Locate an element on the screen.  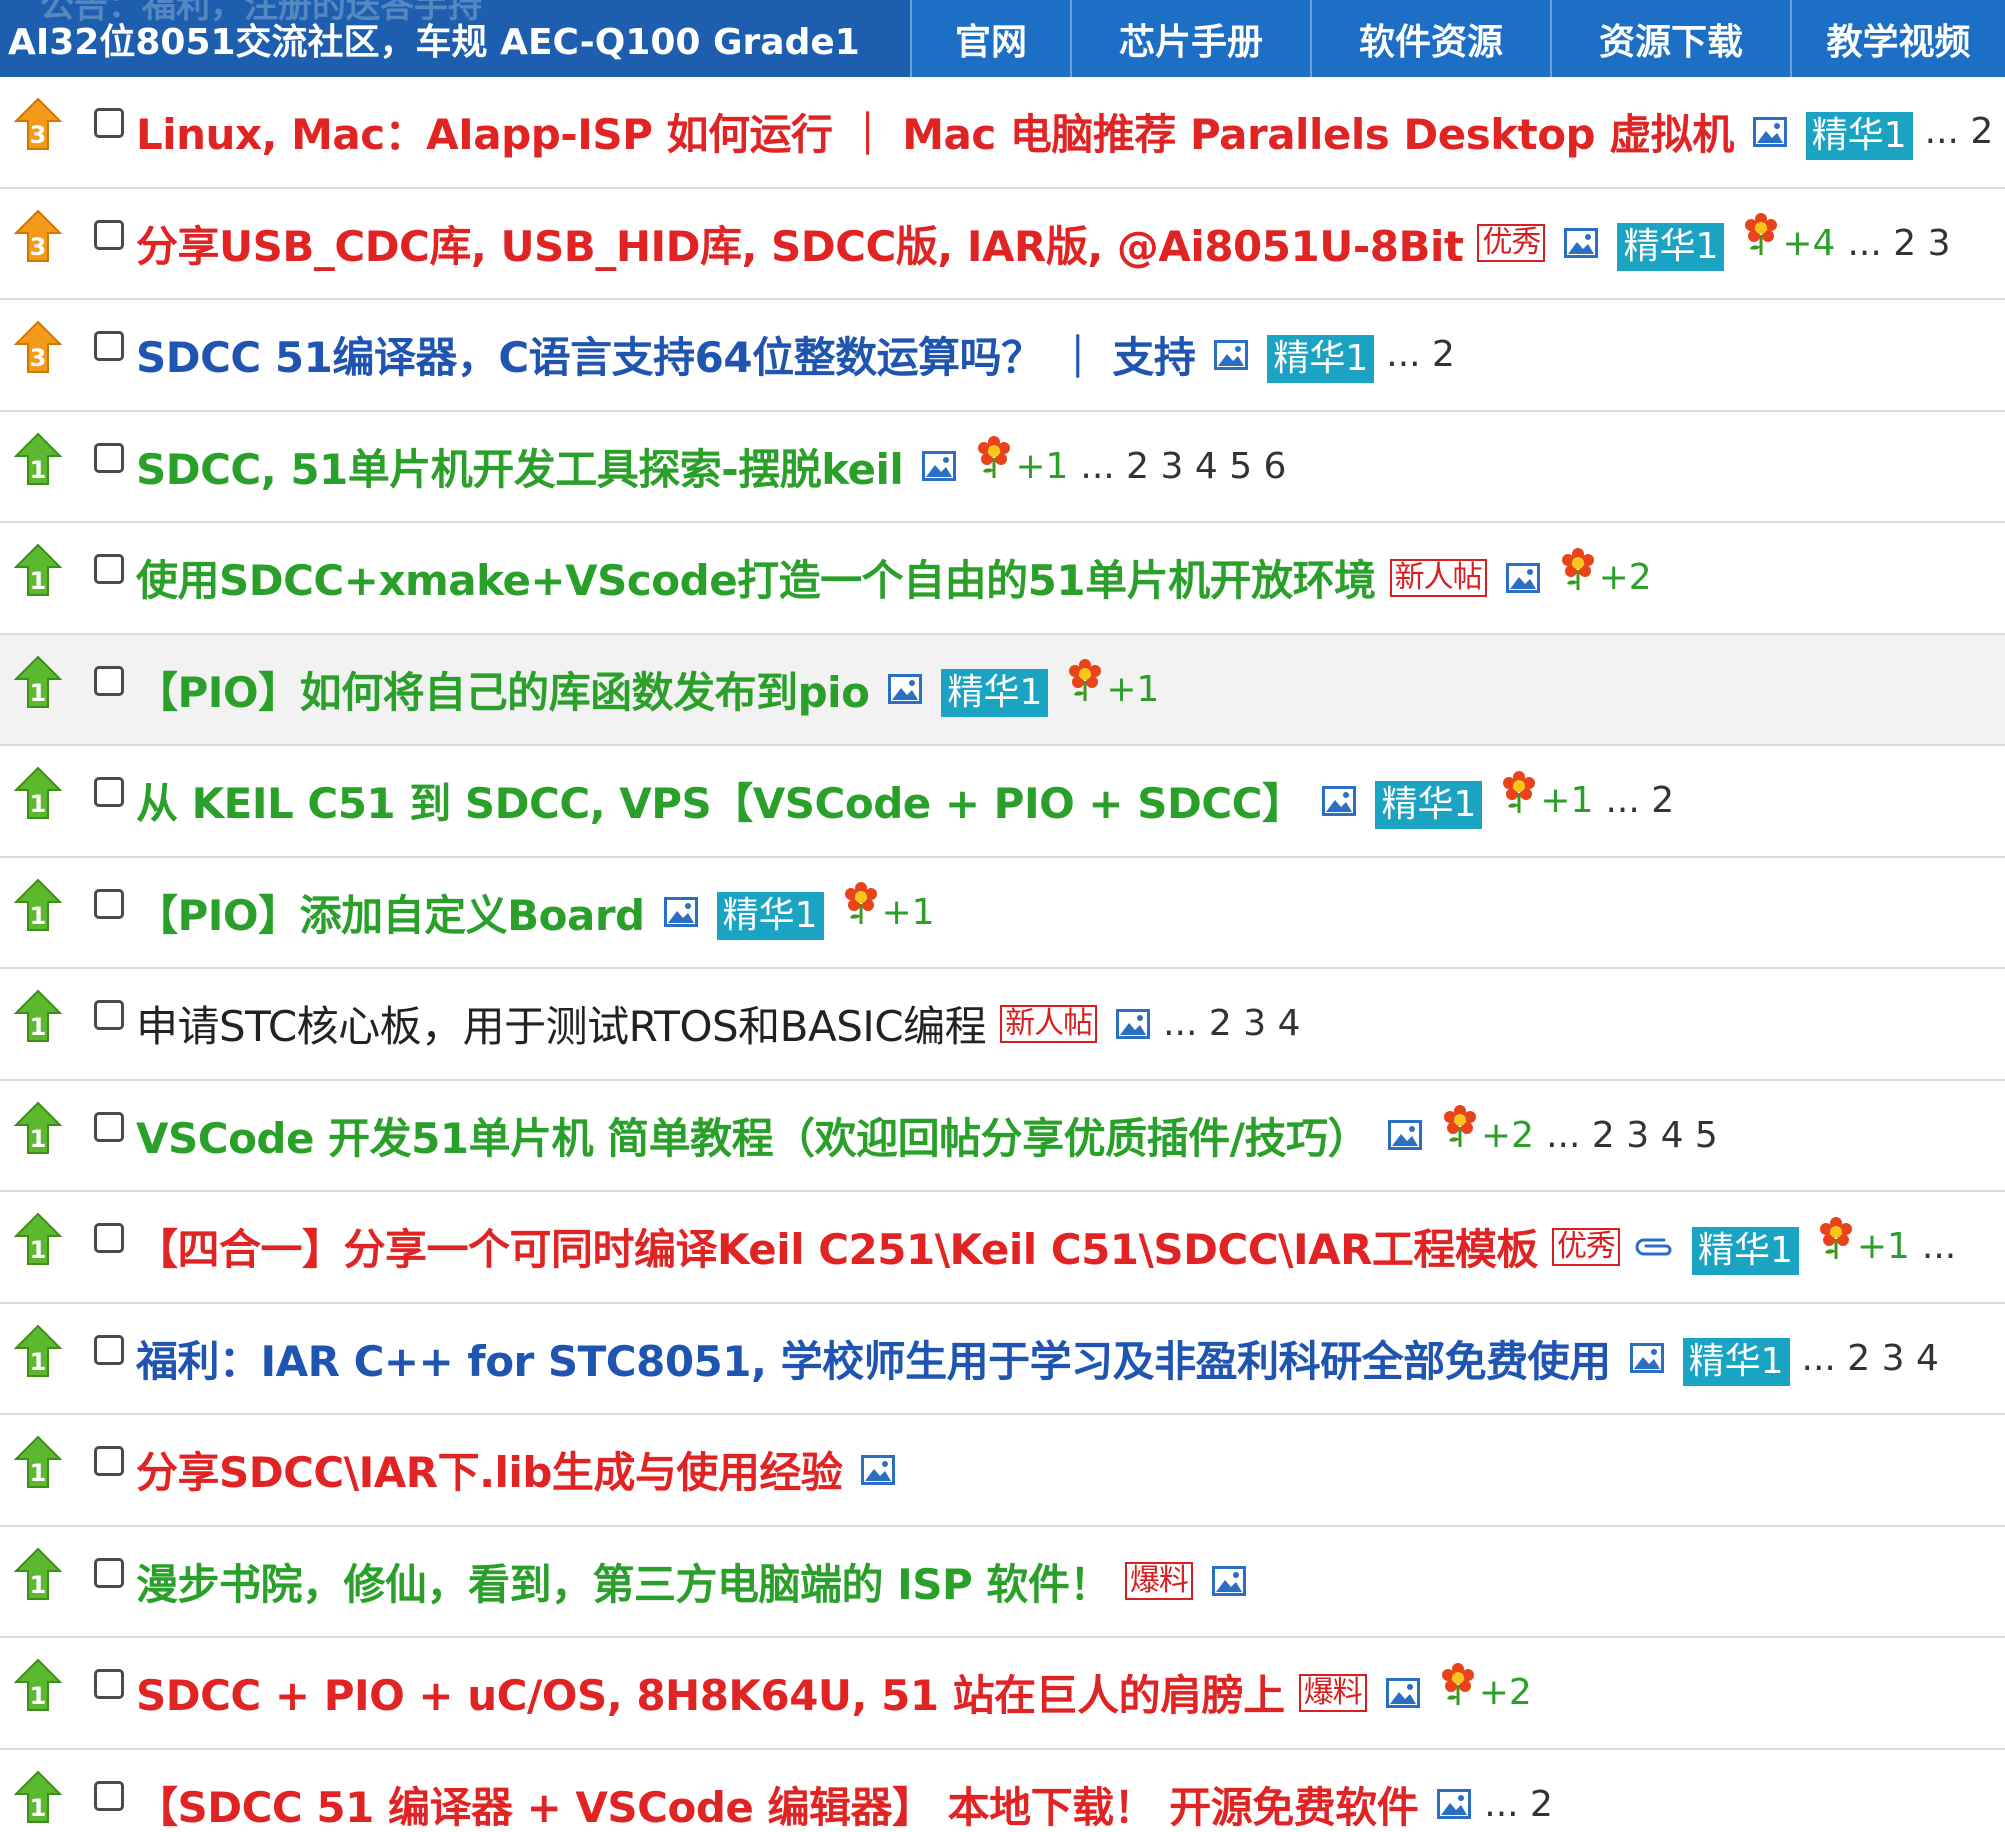
thread-line: 漫步书院，修仙，看到，第三方电脑端的 ISP 软件！ 爆料 is located at coordinates (691, 1581).